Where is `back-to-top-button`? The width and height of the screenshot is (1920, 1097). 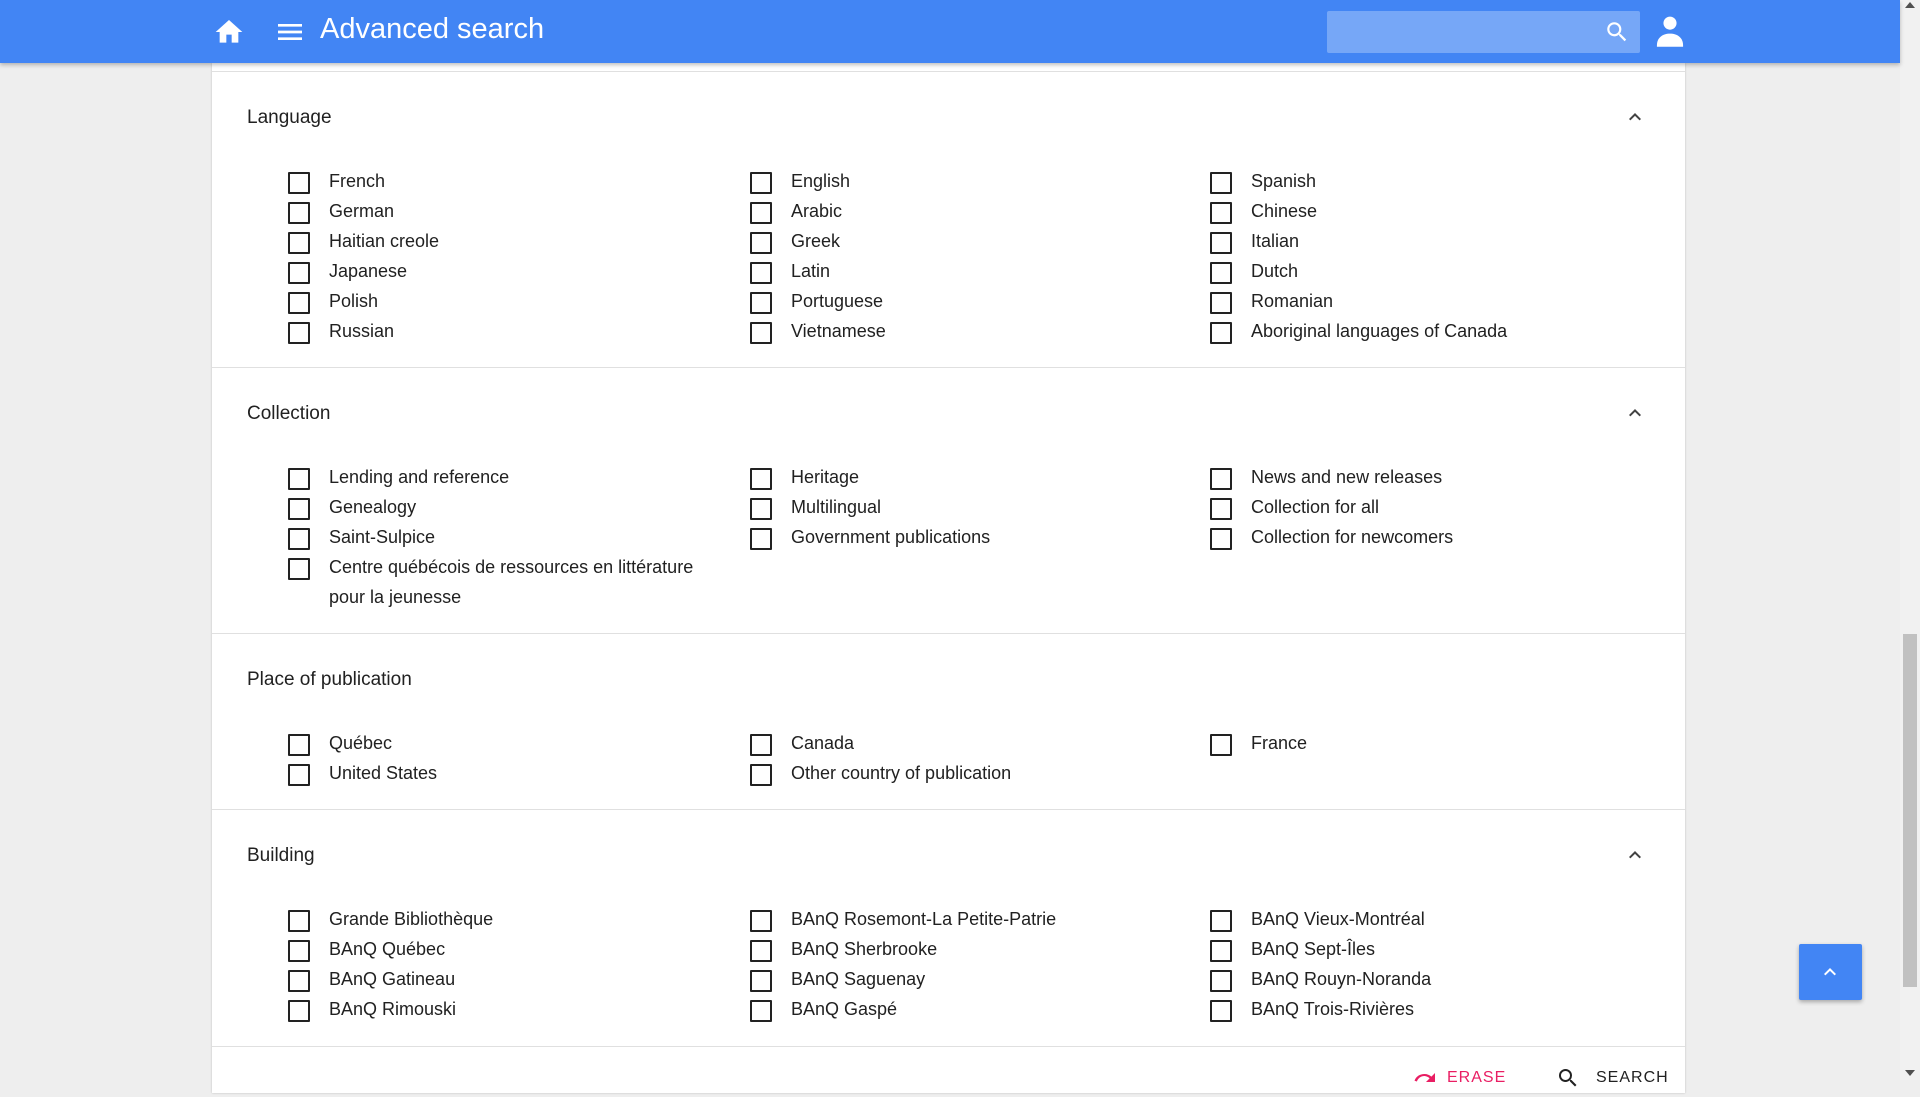 back-to-top-button is located at coordinates (1830, 972).